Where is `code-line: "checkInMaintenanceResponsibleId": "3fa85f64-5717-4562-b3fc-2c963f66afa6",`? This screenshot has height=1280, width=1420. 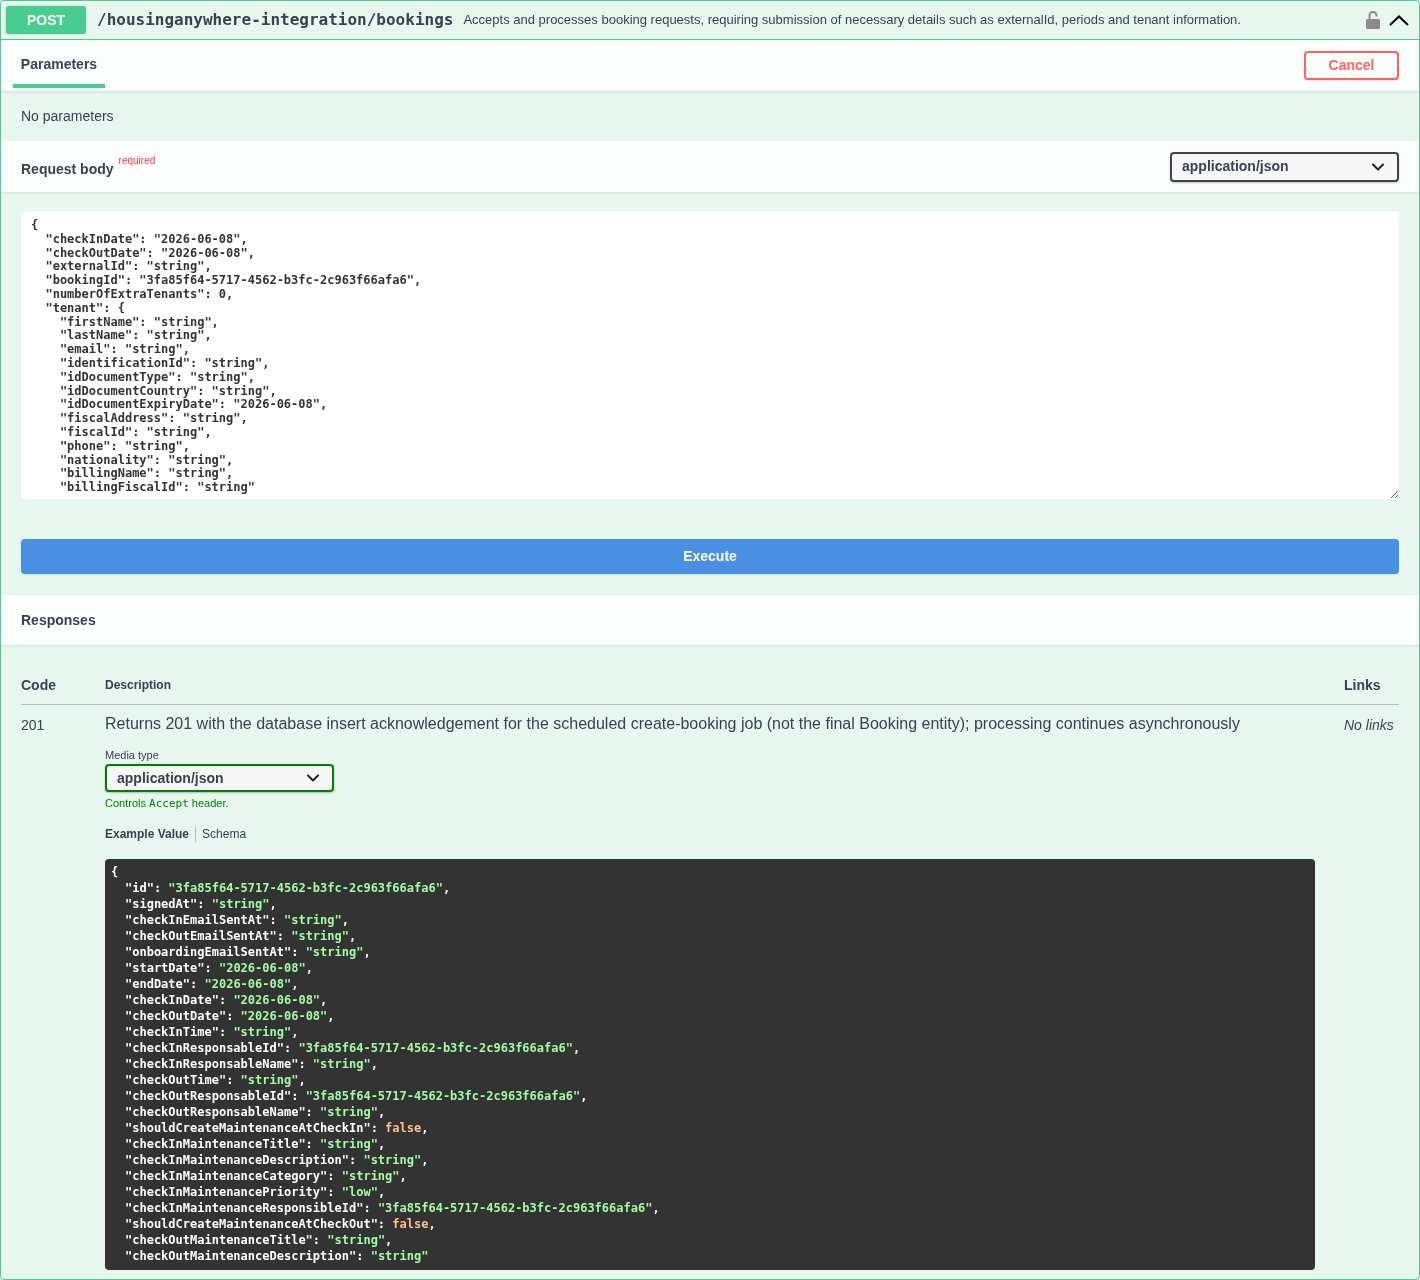
code-line: "checkInMaintenanceResponsibleId": "3fa85f64-5717-4562-b3fc-2c963f66afa6", is located at coordinates (392, 1208).